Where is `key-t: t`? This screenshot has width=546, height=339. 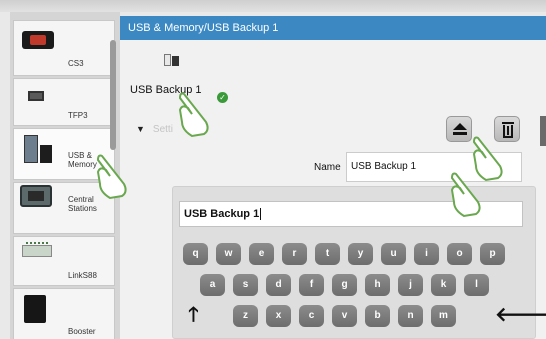
key-t: t is located at coordinates (327, 254).